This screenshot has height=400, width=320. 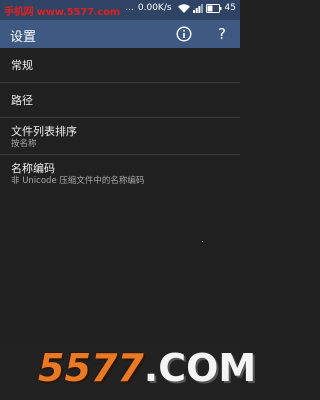 What do you see at coordinates (230, 8) in the screenshot?
I see `battery-percent: 45` at bounding box center [230, 8].